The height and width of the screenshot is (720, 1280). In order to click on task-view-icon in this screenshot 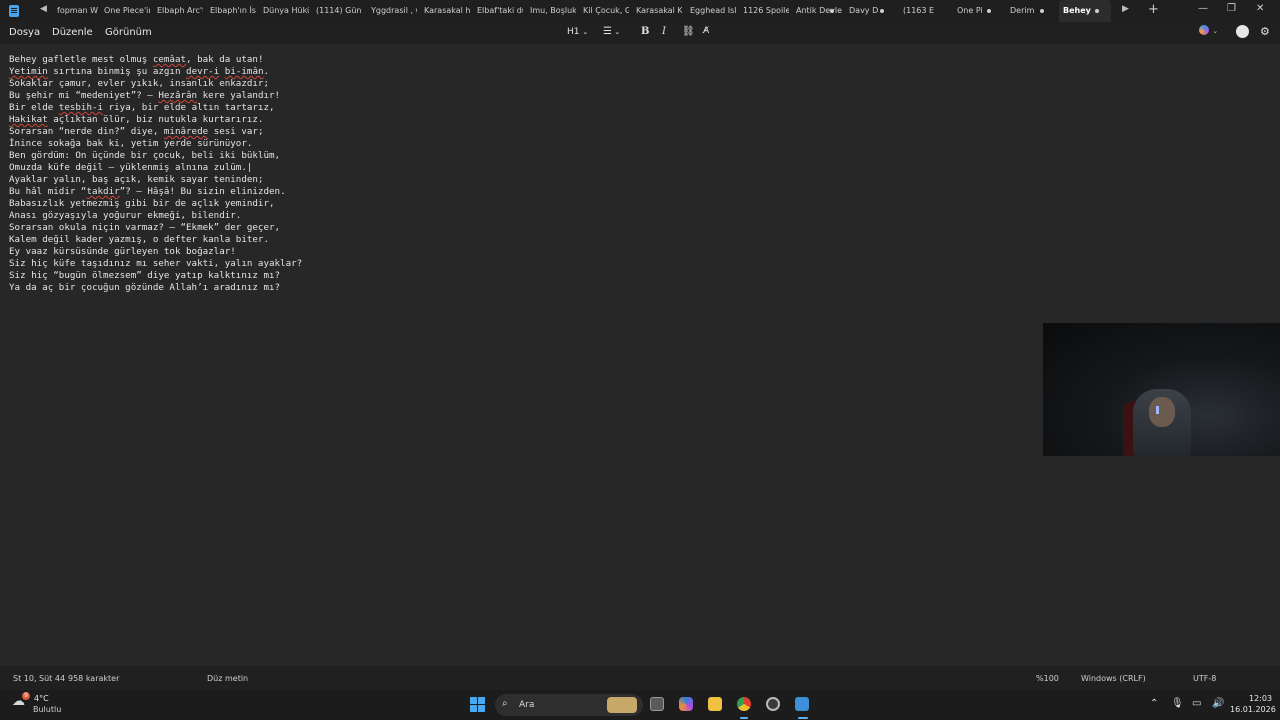, I will do `click(657, 704)`.